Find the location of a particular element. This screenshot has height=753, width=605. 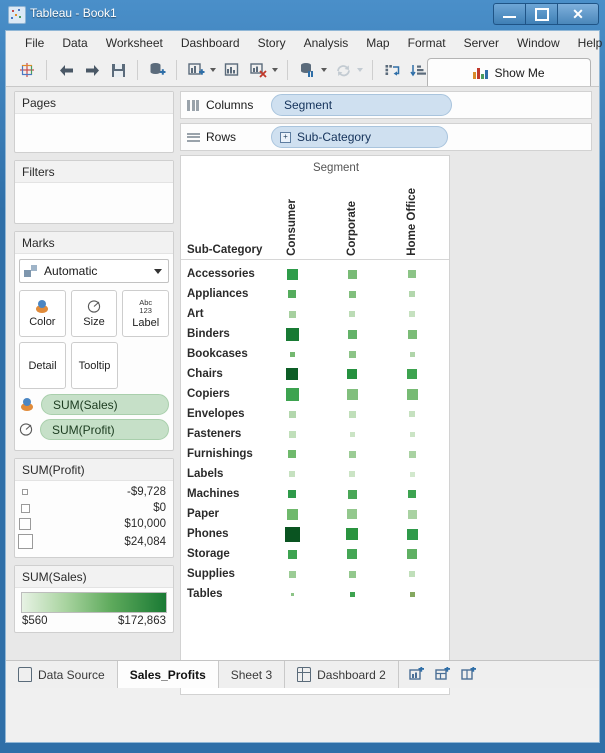

rows-shelf: Rows + Sub-Category is located at coordinates (386, 137).